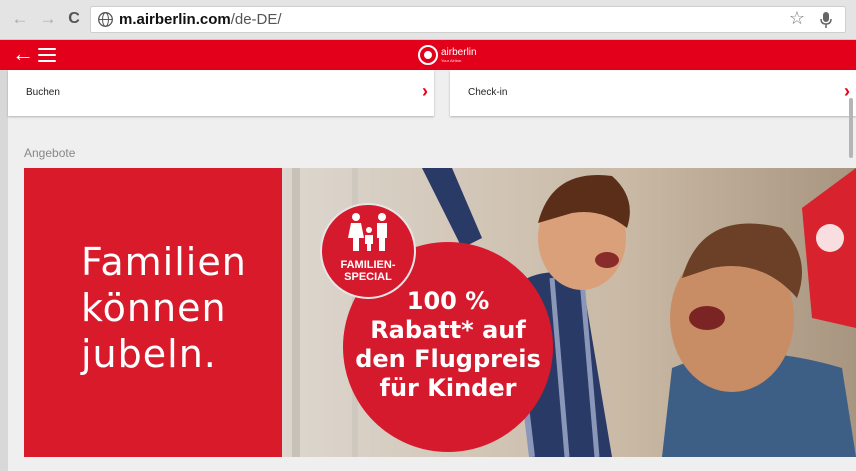  I want to click on banner-headline: Familien können jubeln., so click(181, 308).